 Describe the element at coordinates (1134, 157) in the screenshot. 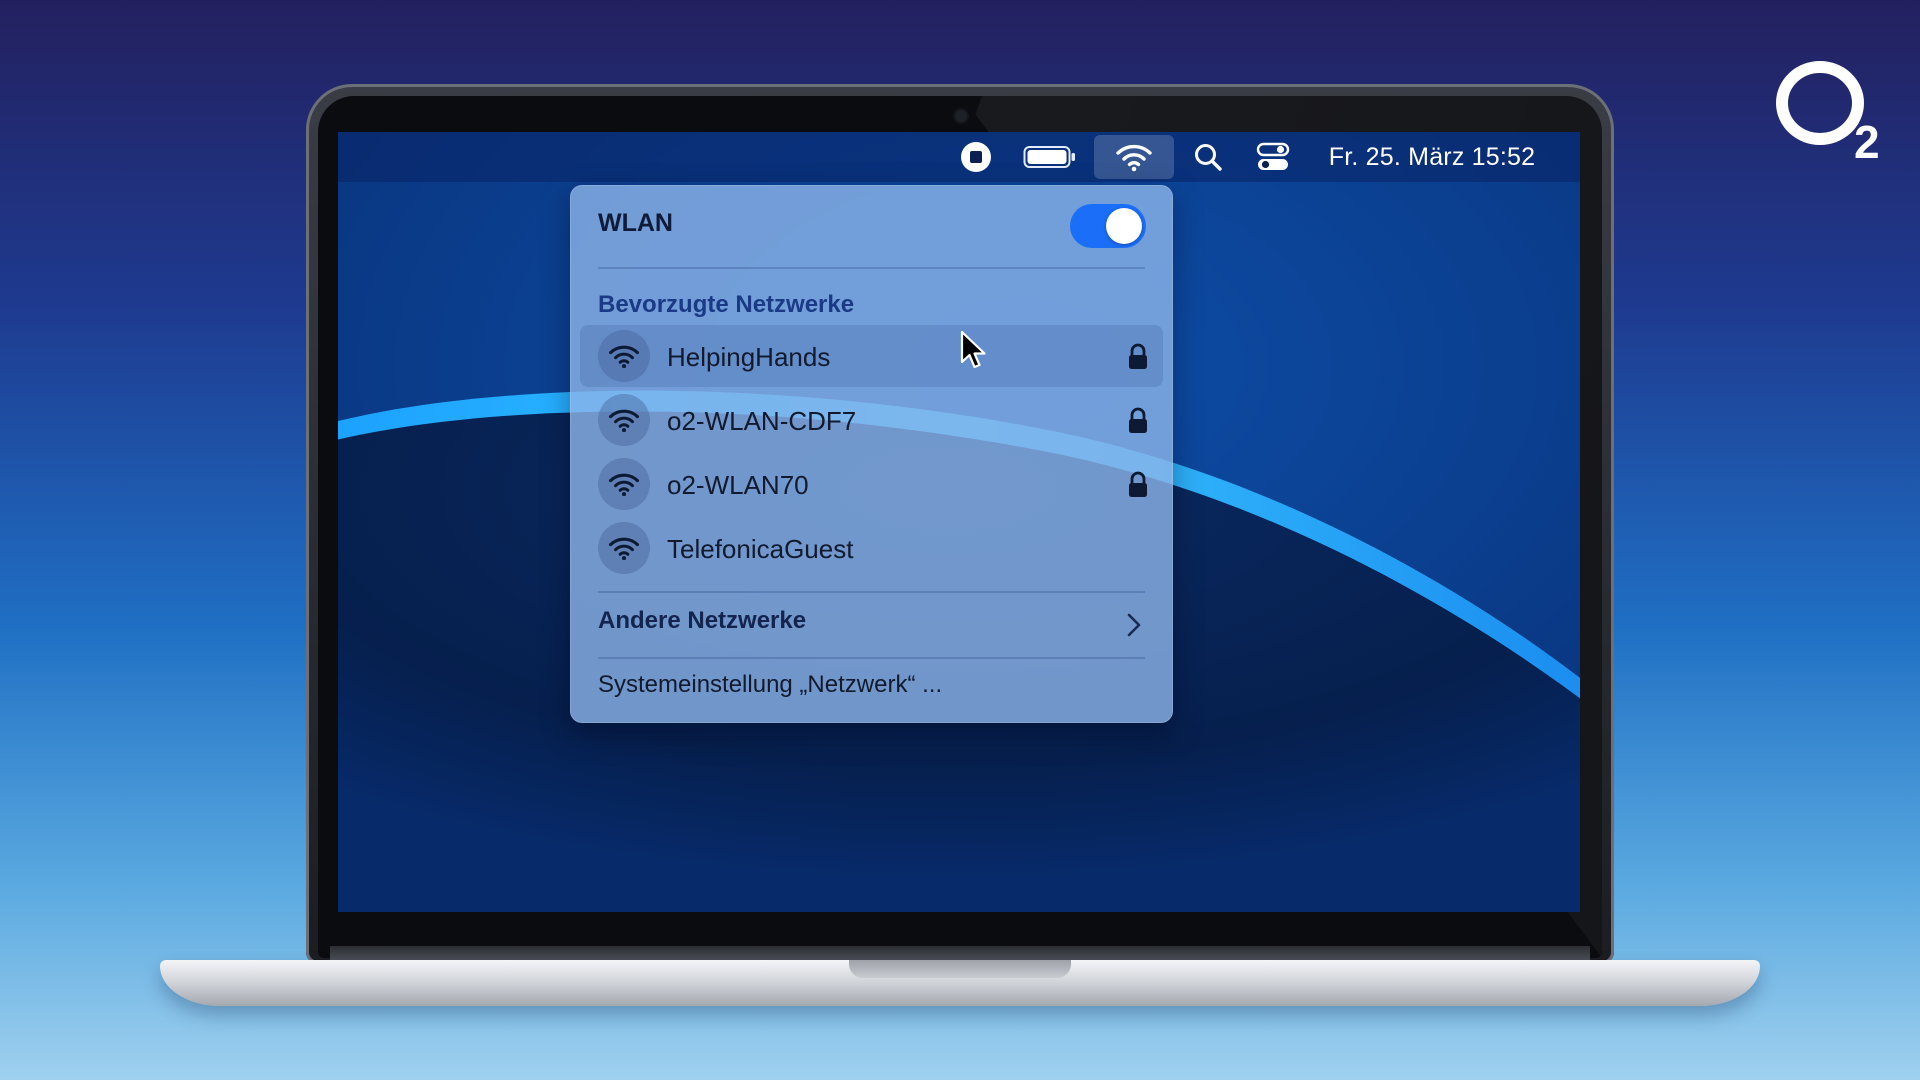

I see `wifi-menu-icon` at that location.